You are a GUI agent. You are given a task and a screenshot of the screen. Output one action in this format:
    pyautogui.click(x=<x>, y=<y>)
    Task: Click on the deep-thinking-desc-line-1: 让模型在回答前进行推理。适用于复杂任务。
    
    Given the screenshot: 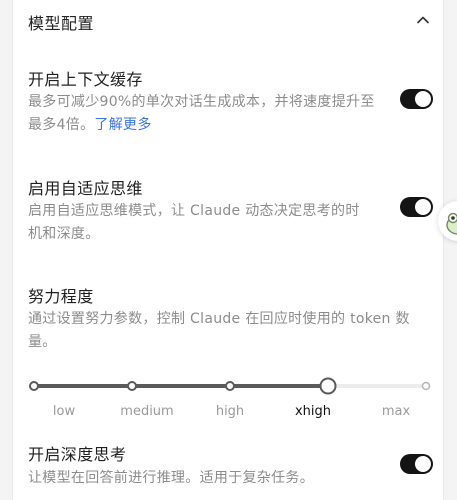 What is the action you would take?
    pyautogui.click(x=171, y=478)
    